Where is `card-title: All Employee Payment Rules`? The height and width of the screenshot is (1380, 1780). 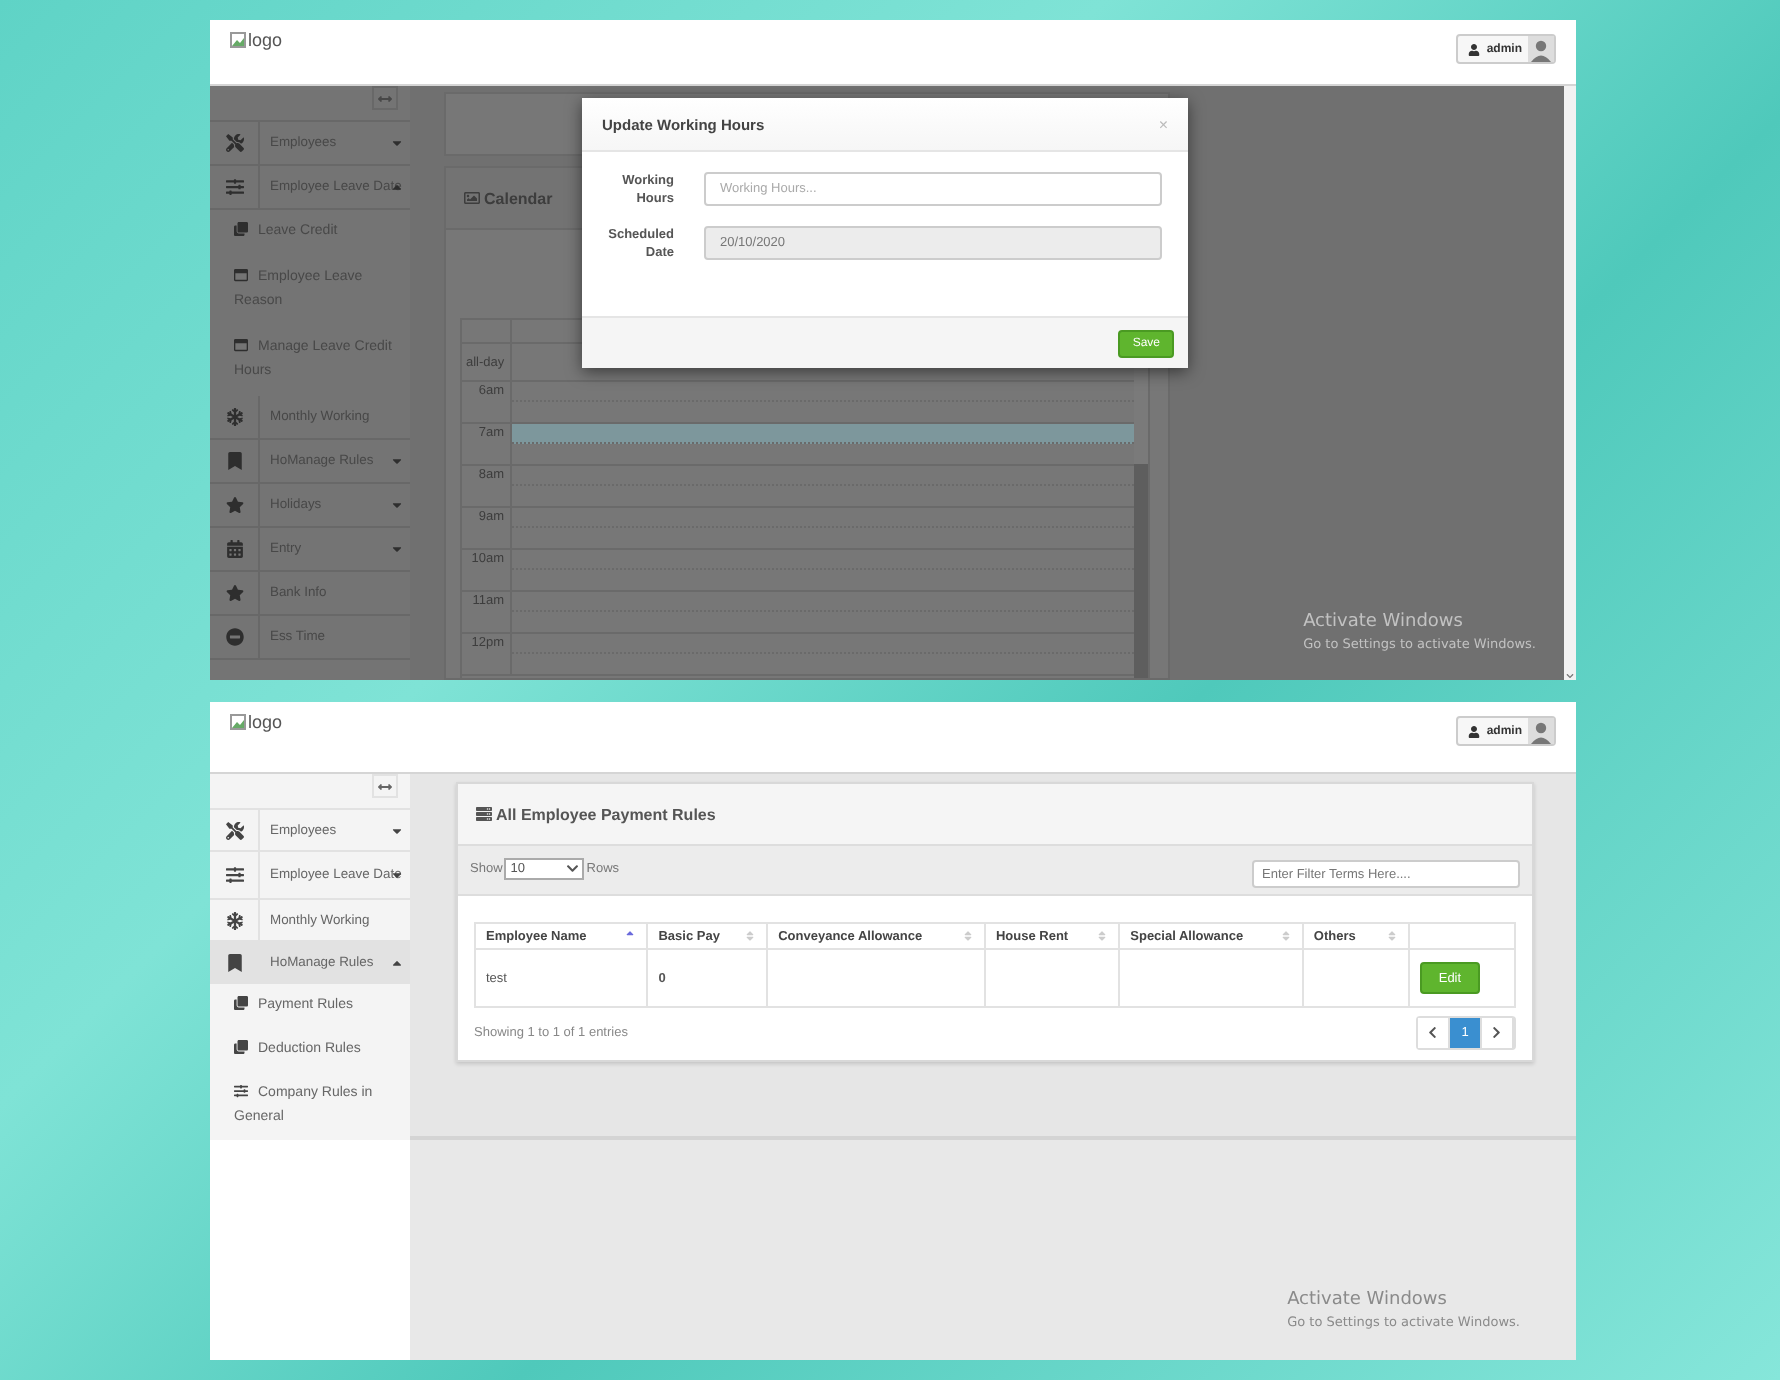
card-title: All Employee Payment Rules is located at coordinates (606, 814).